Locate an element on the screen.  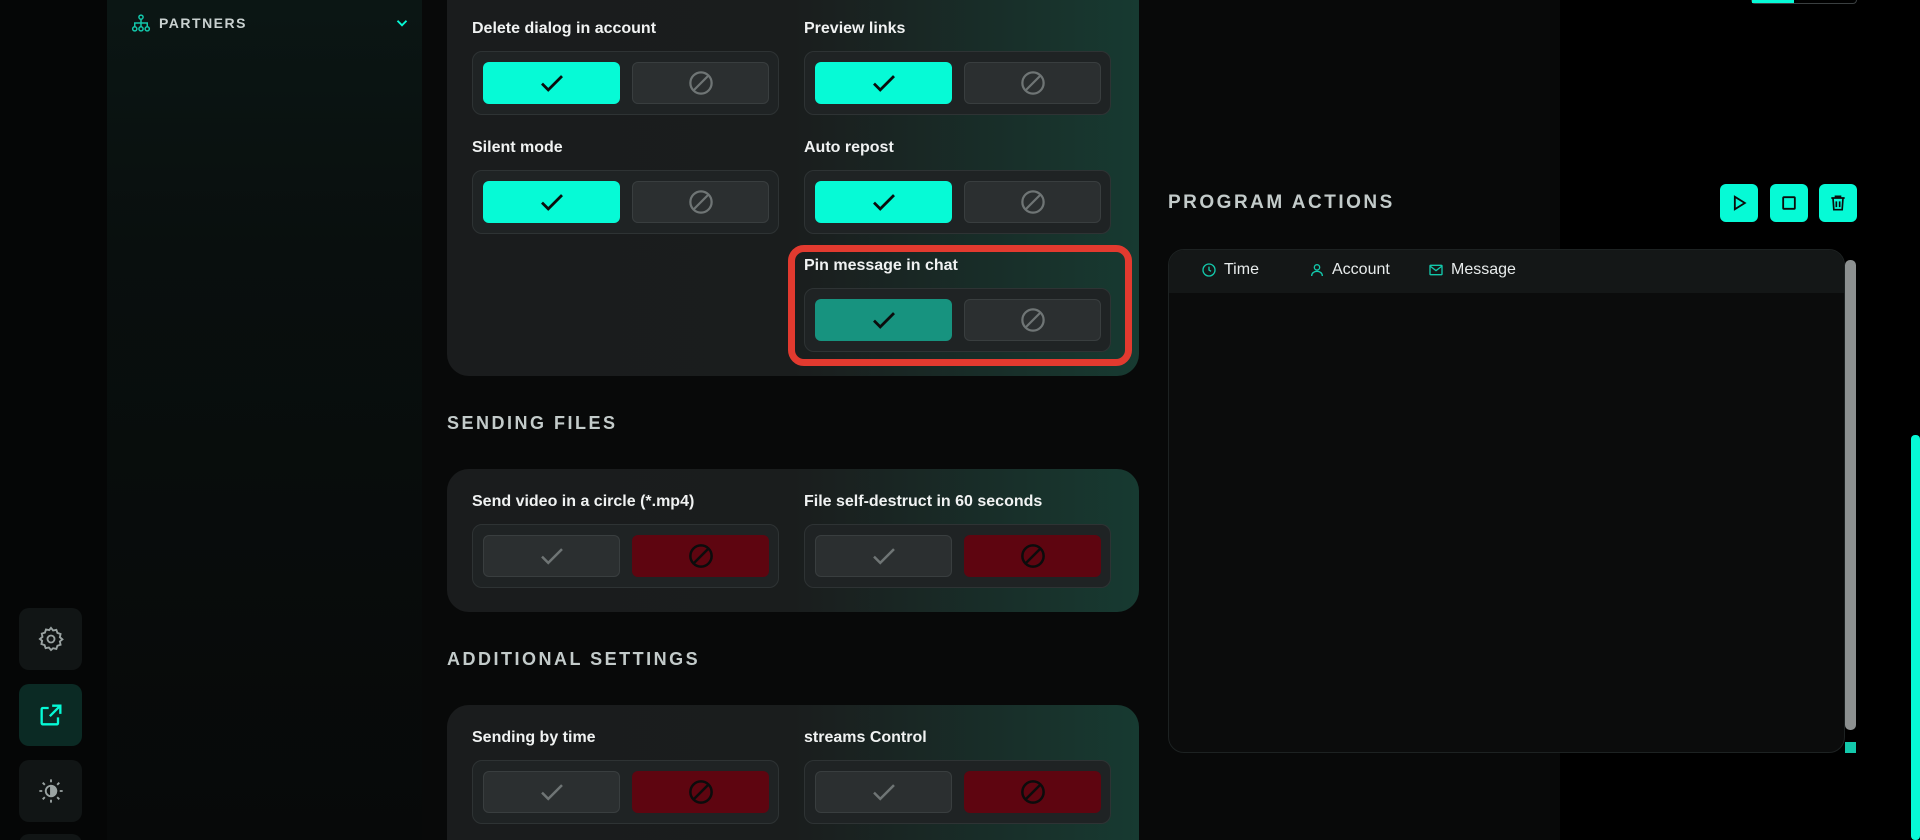
option-label-streams-control: streams Control is located at coordinates (865, 737).